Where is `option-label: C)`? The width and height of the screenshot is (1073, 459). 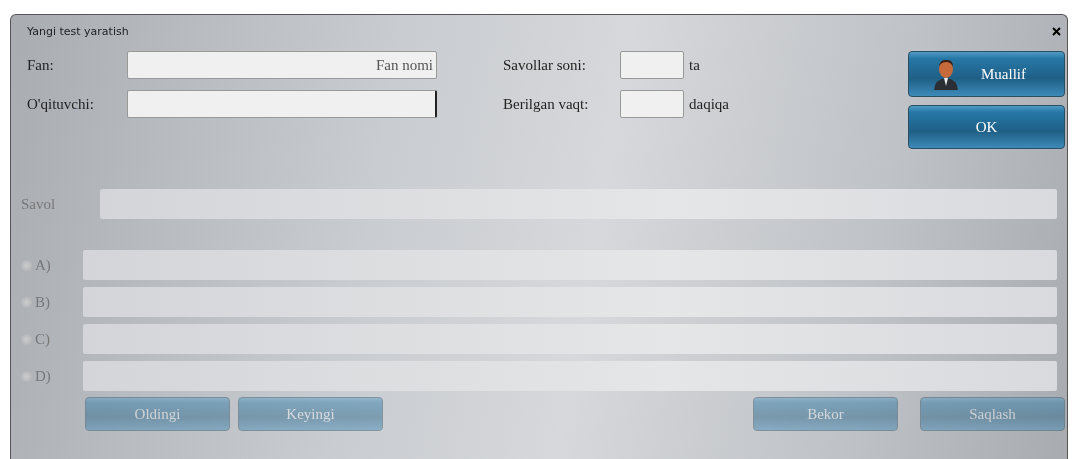
option-label: C) is located at coordinates (42, 339).